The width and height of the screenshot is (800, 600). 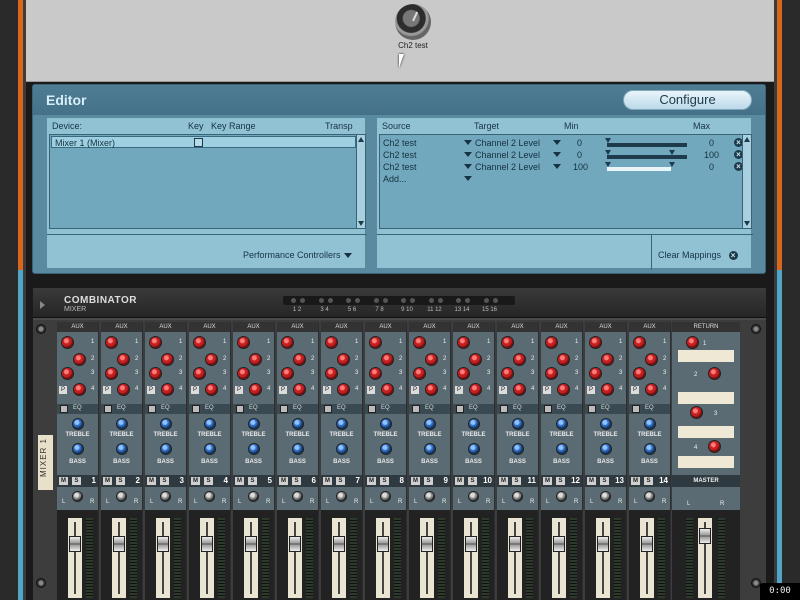 What do you see at coordinates (746, 181) in the screenshot?
I see `mapping-list-scrollbar` at bounding box center [746, 181].